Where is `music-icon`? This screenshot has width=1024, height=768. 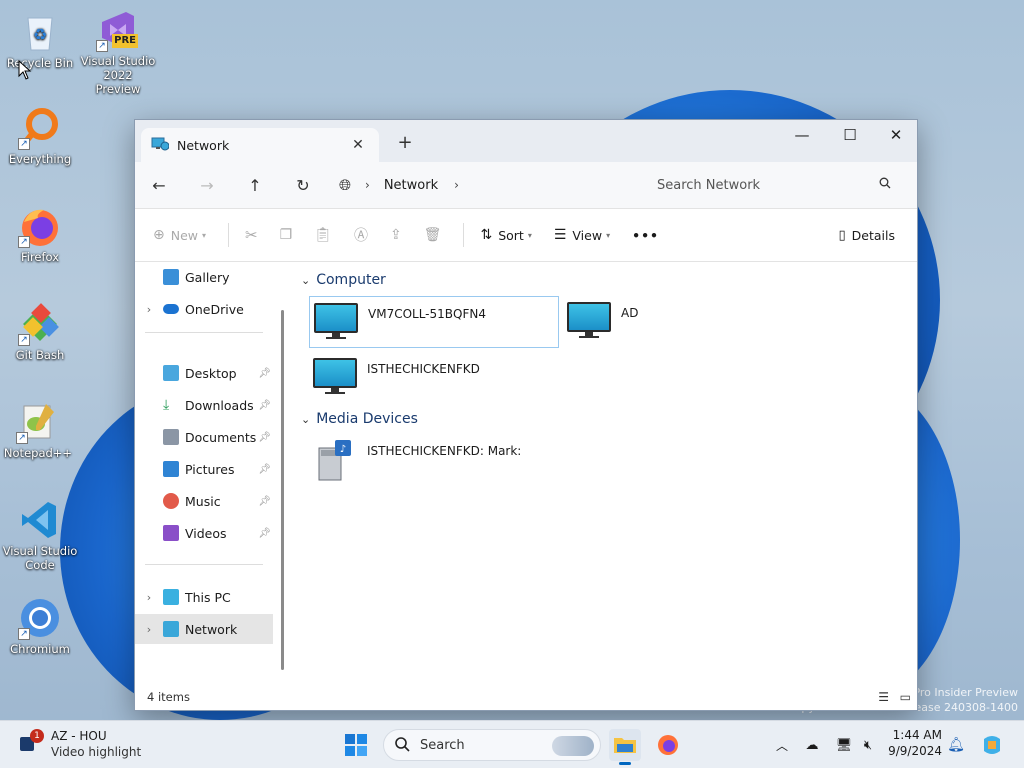 music-icon is located at coordinates (171, 501).